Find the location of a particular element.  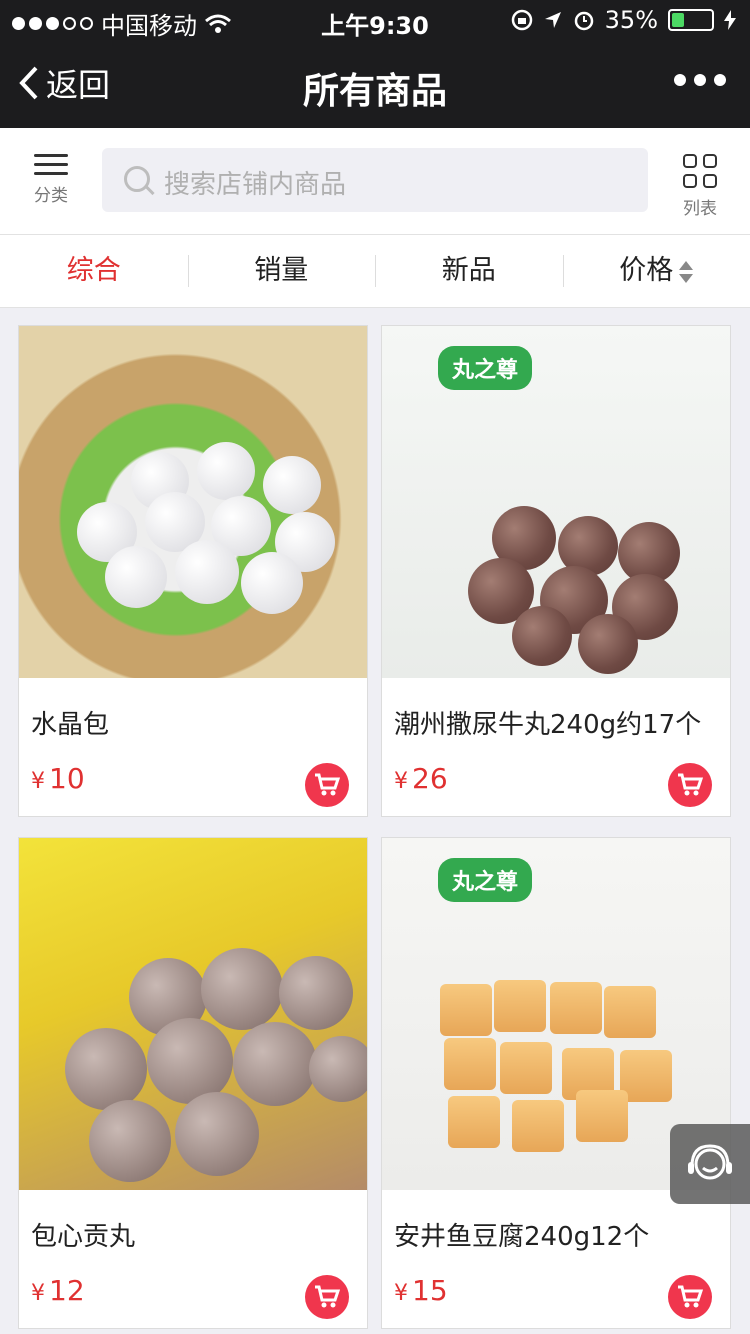

product-name: 潮州撒尿牛丸240g约17个 is located at coordinates (547, 722).